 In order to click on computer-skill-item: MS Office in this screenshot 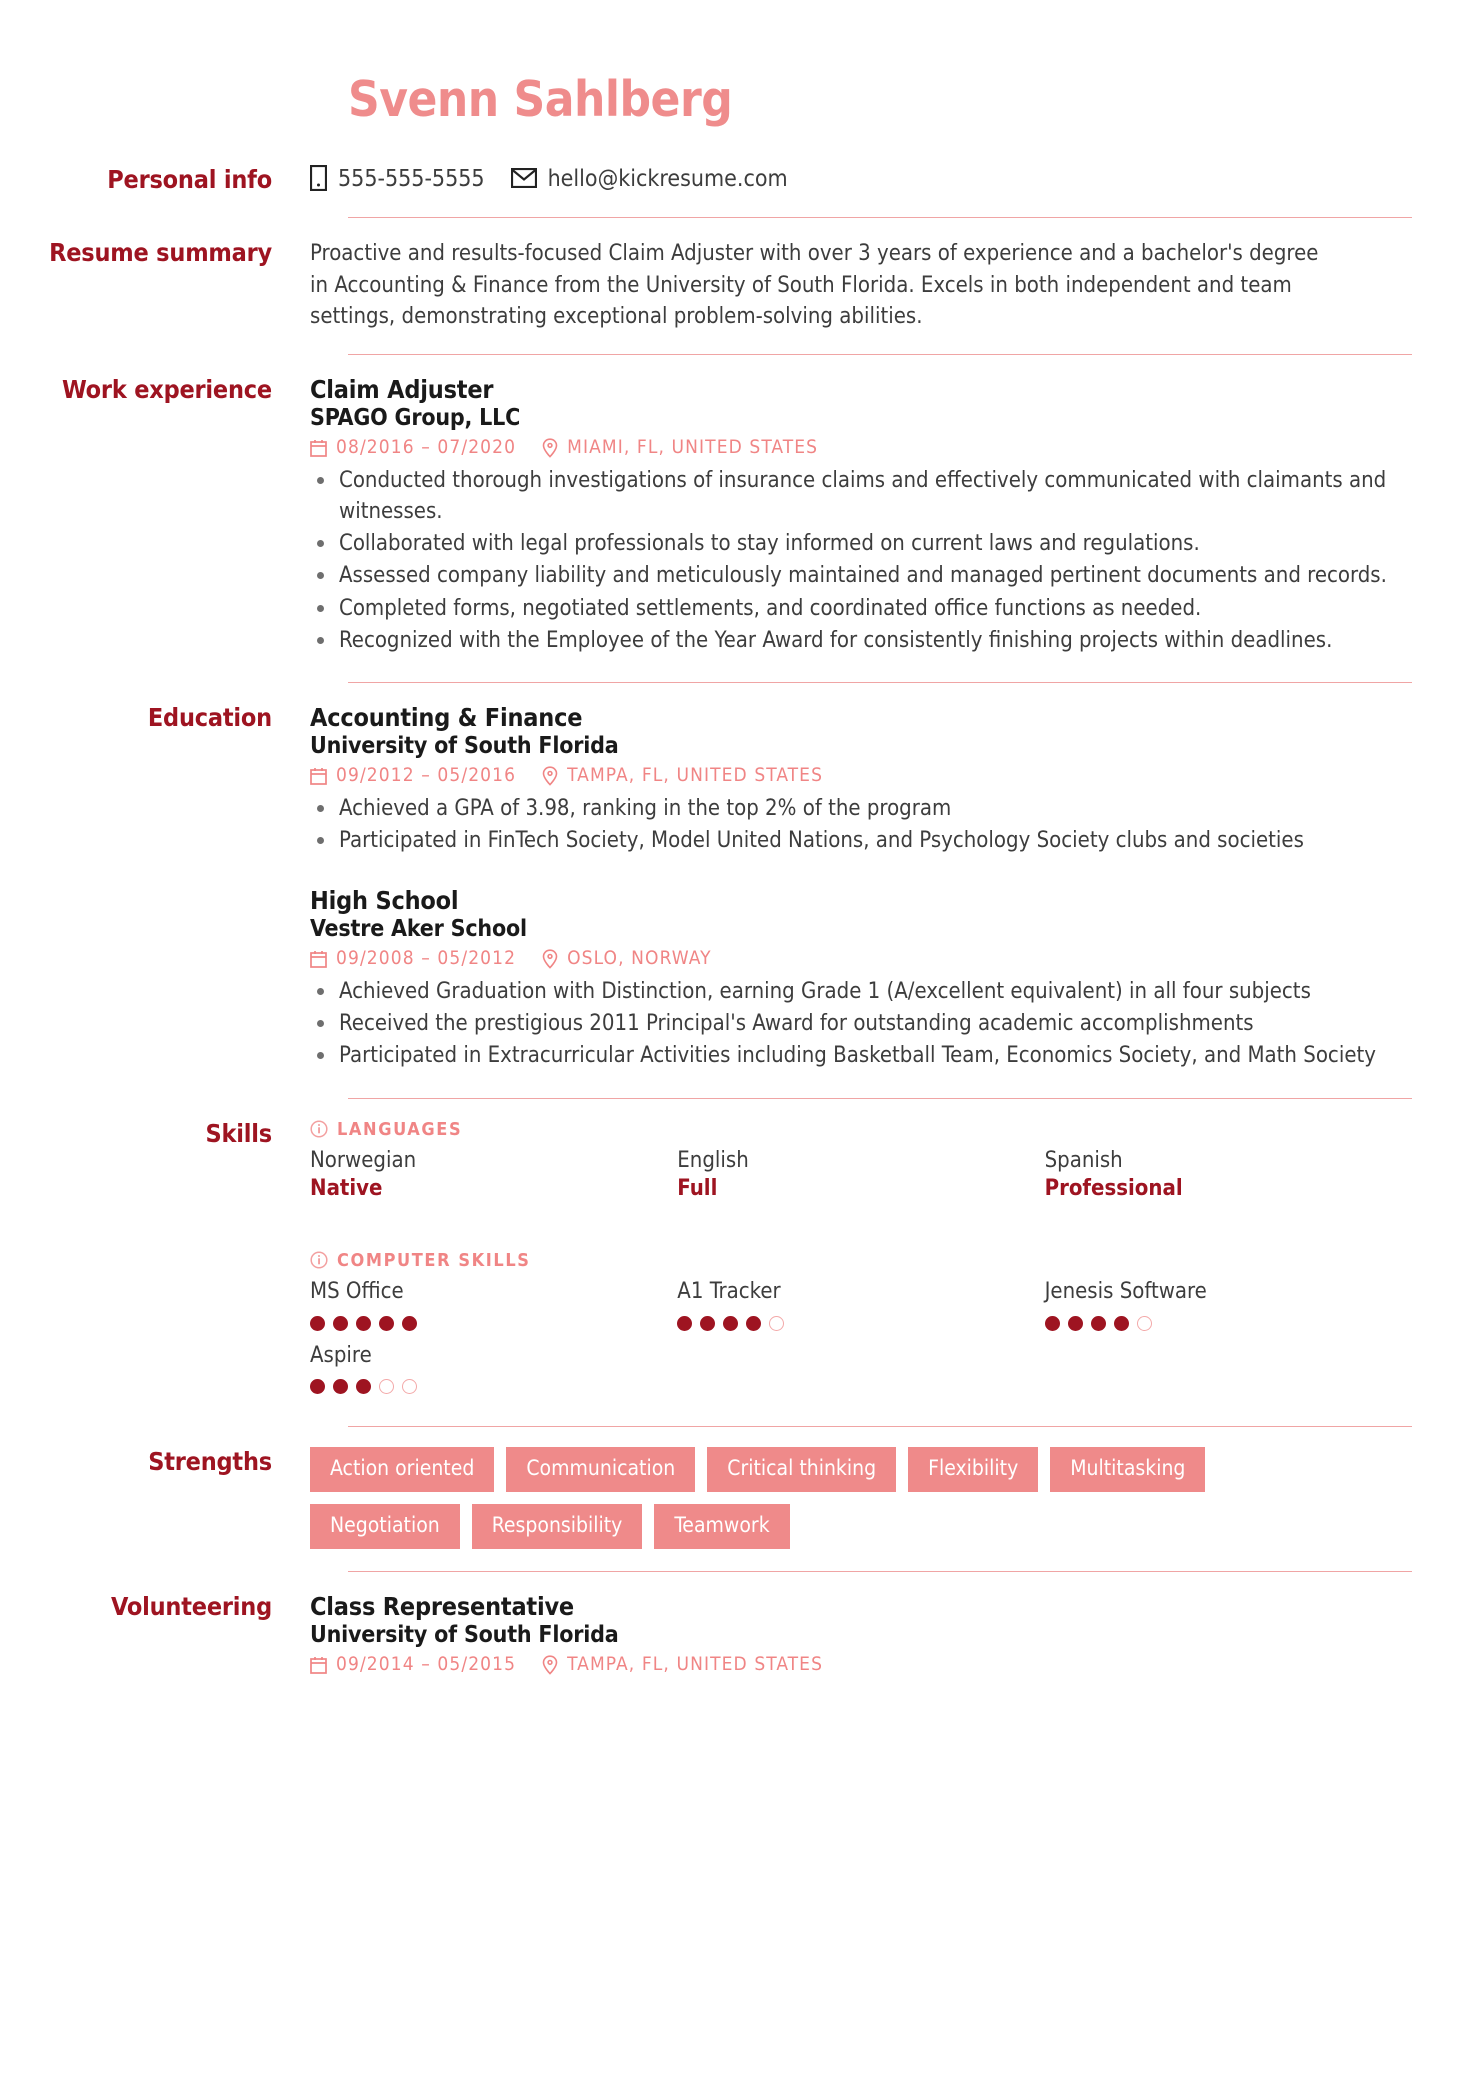, I will do `click(493, 1304)`.